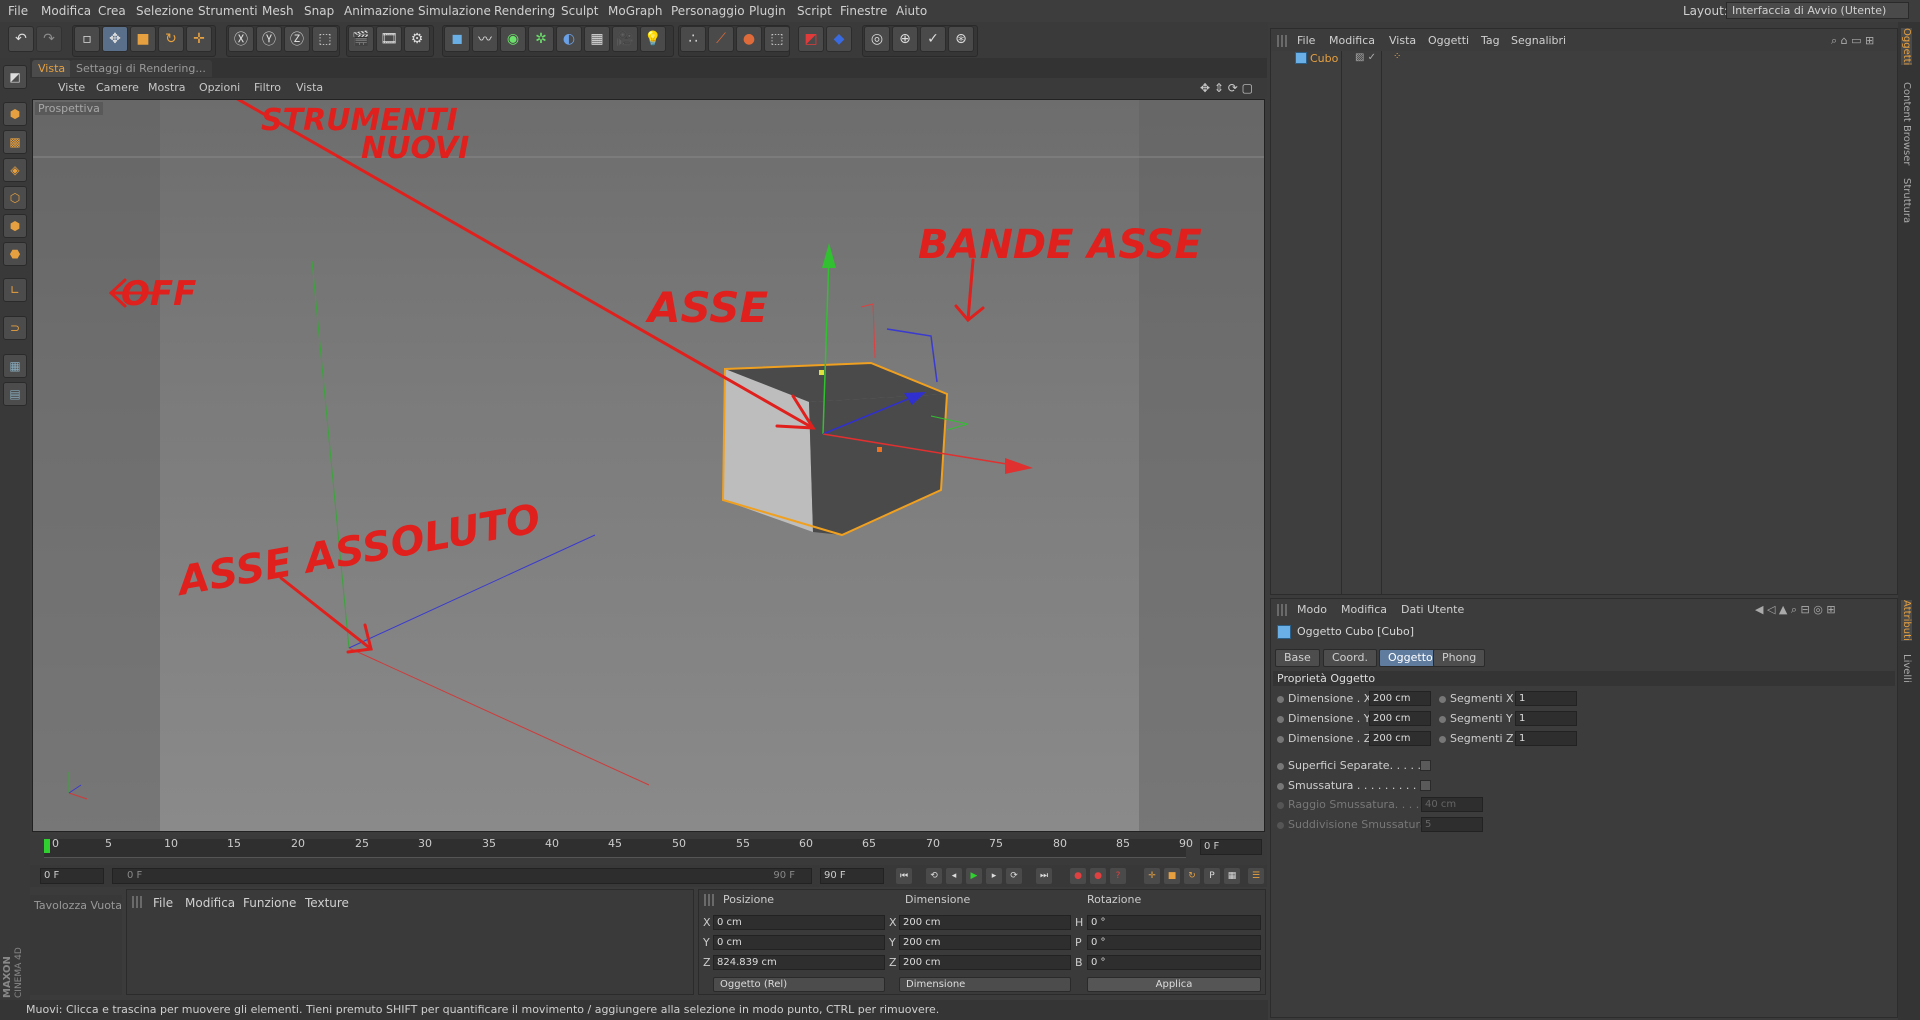 The image size is (1920, 1020). What do you see at coordinates (1174, 962) in the screenshot?
I see `rot-b-field: 0 °` at bounding box center [1174, 962].